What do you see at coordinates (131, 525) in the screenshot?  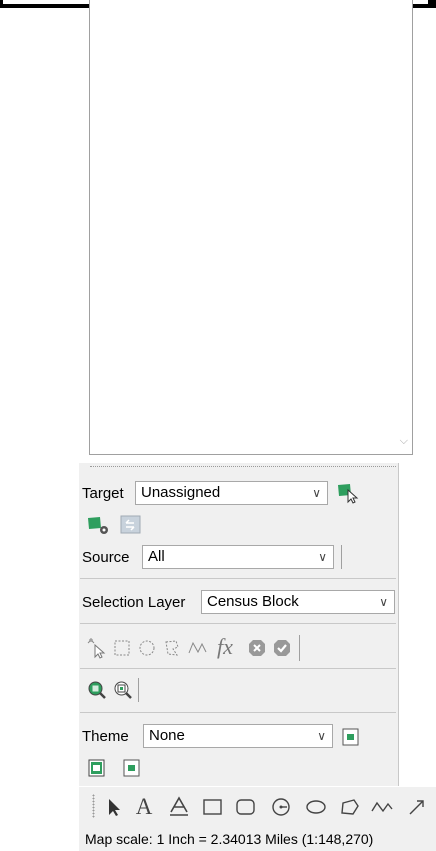 I see `swap-target-icon` at bounding box center [131, 525].